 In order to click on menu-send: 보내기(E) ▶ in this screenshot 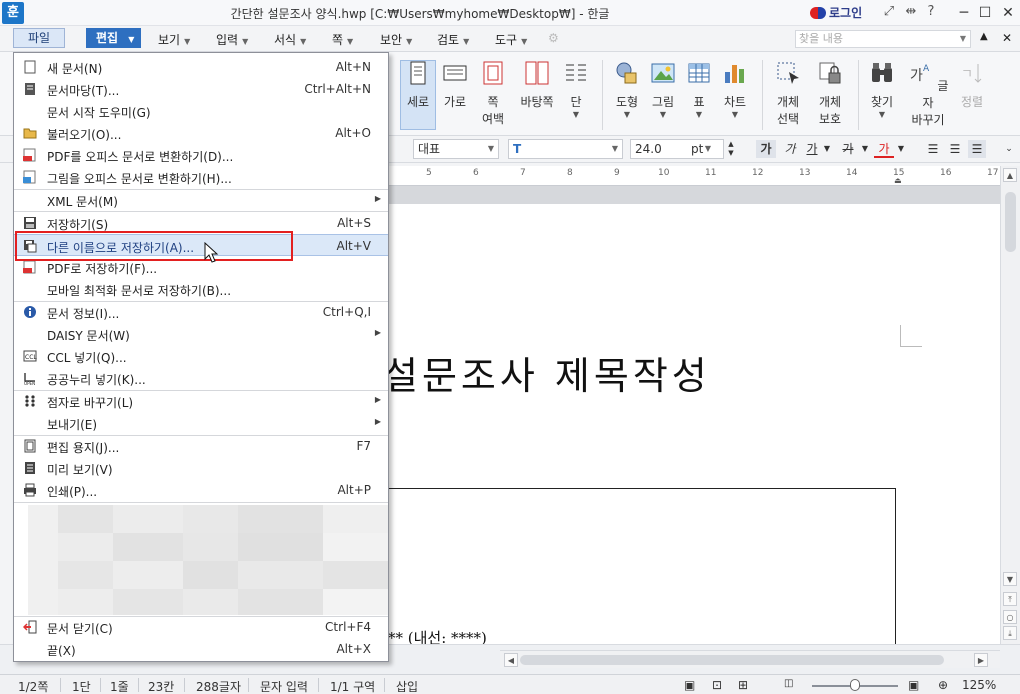, I will do `click(201, 423)`.